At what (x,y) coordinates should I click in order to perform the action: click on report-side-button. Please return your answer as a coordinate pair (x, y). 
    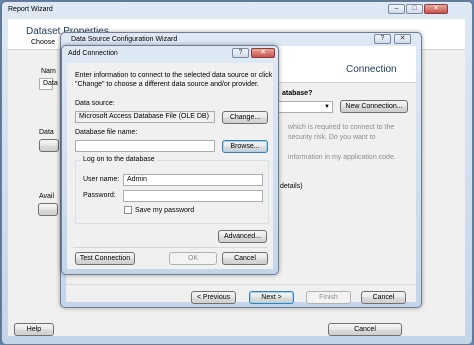
    Looking at the image, I should click on (49, 145).